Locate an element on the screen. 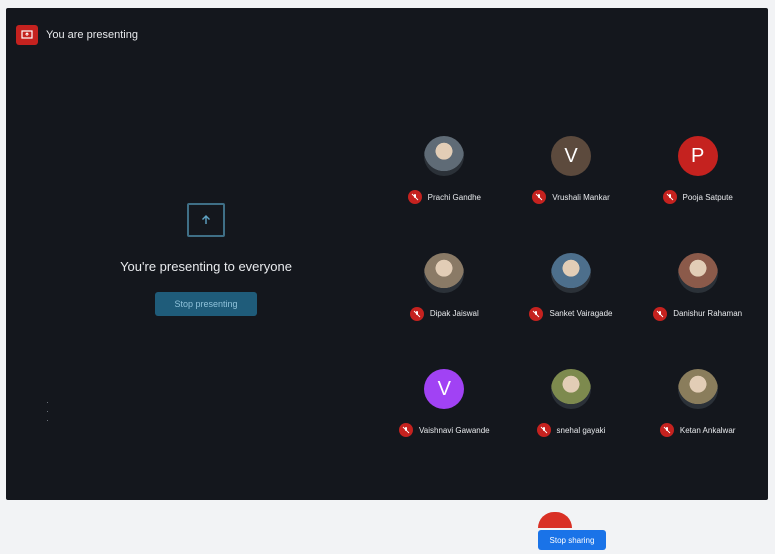  presenting-message: You're presenting to everyone is located at coordinates (206, 266).